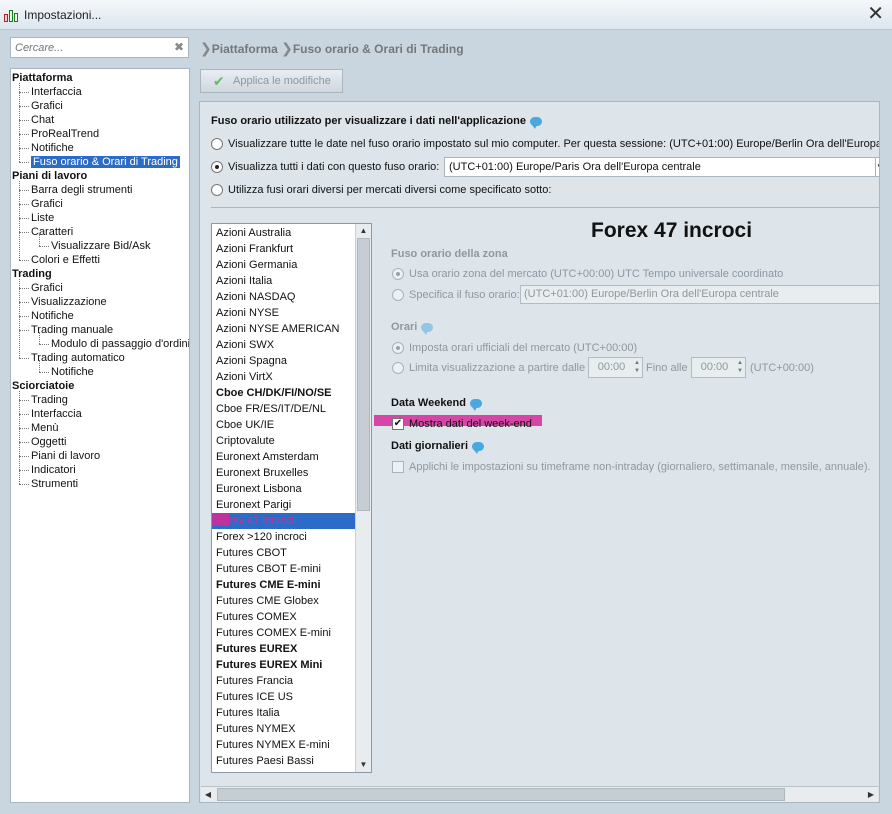 The height and width of the screenshot is (814, 892). What do you see at coordinates (48, 442) in the screenshot?
I see `tree-item-oggetti: Oggetti` at bounding box center [48, 442].